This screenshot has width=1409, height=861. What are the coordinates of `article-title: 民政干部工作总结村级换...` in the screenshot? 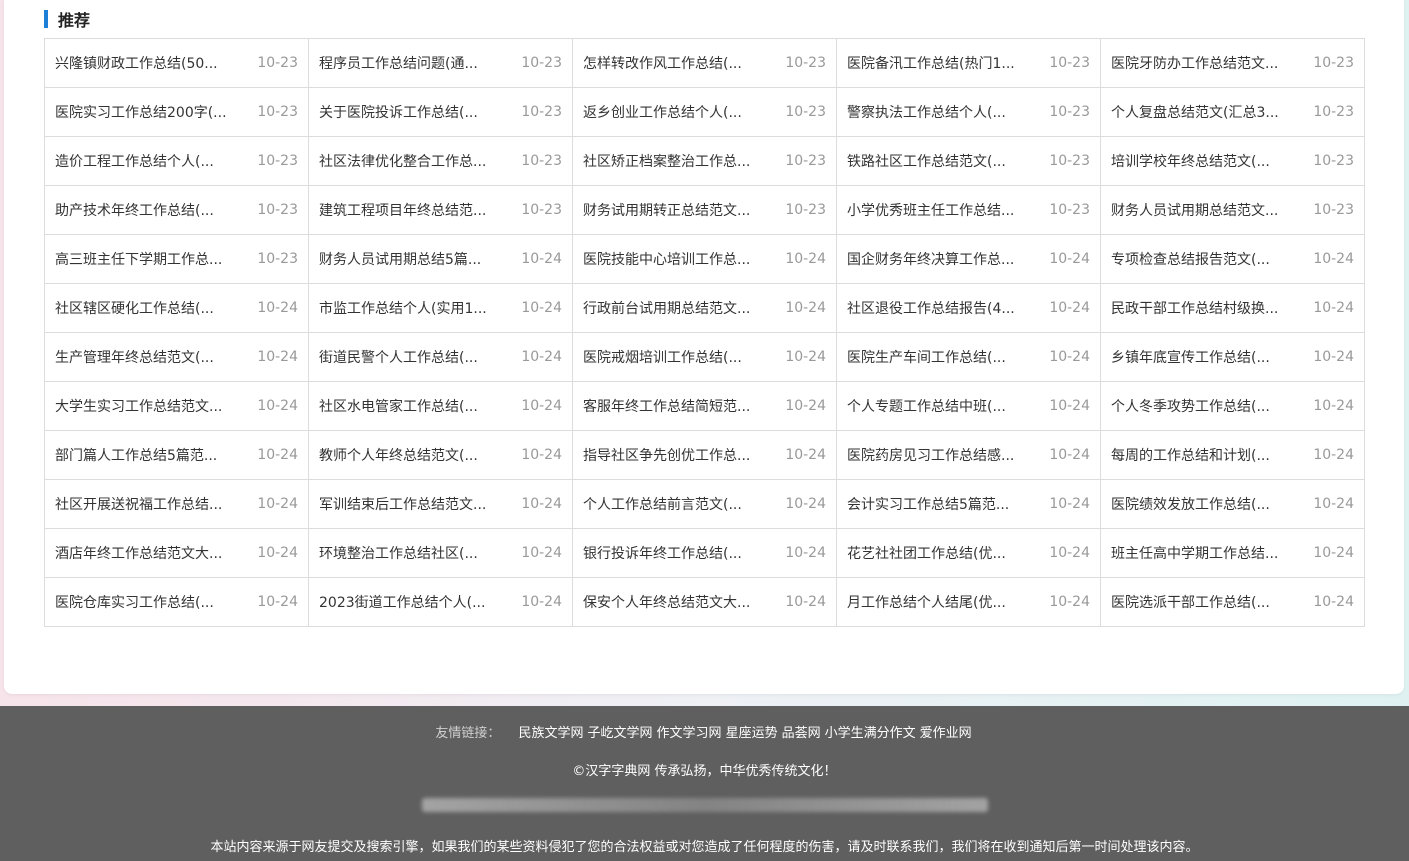 It's located at (1204, 308).